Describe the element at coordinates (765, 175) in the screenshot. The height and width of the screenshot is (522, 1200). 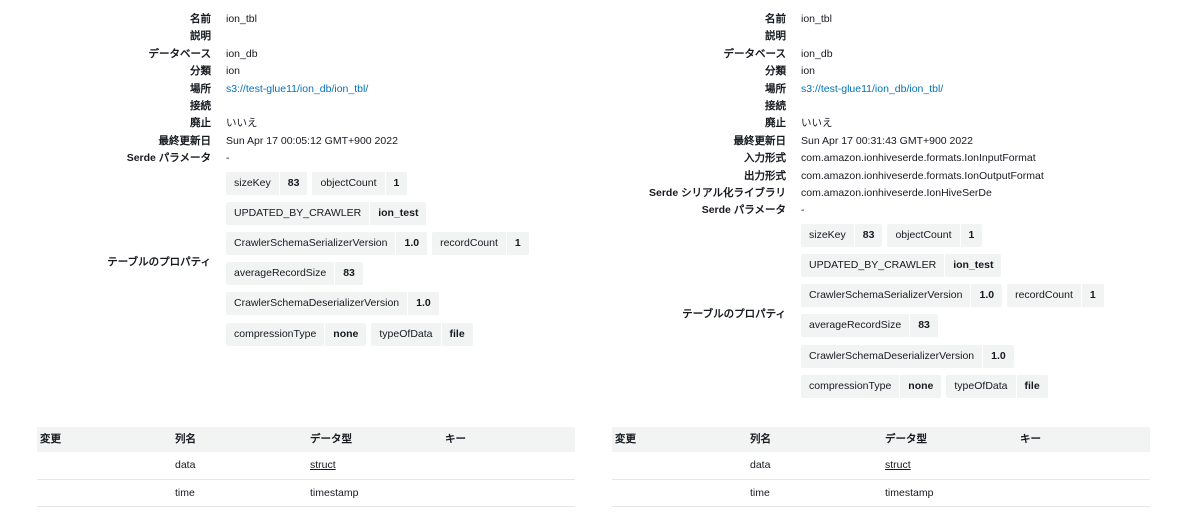
I see `prop-label-output-format: 出力形式` at that location.